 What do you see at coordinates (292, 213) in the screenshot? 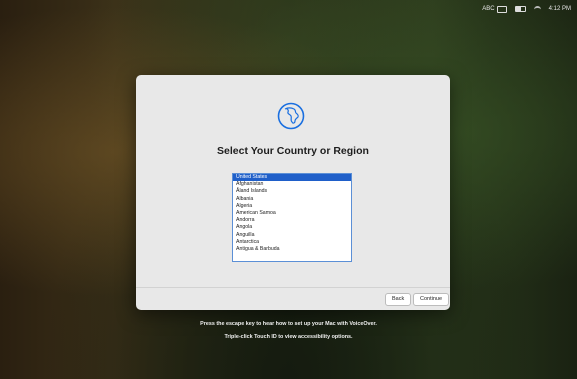
I see `country-list-item: American Samoa` at bounding box center [292, 213].